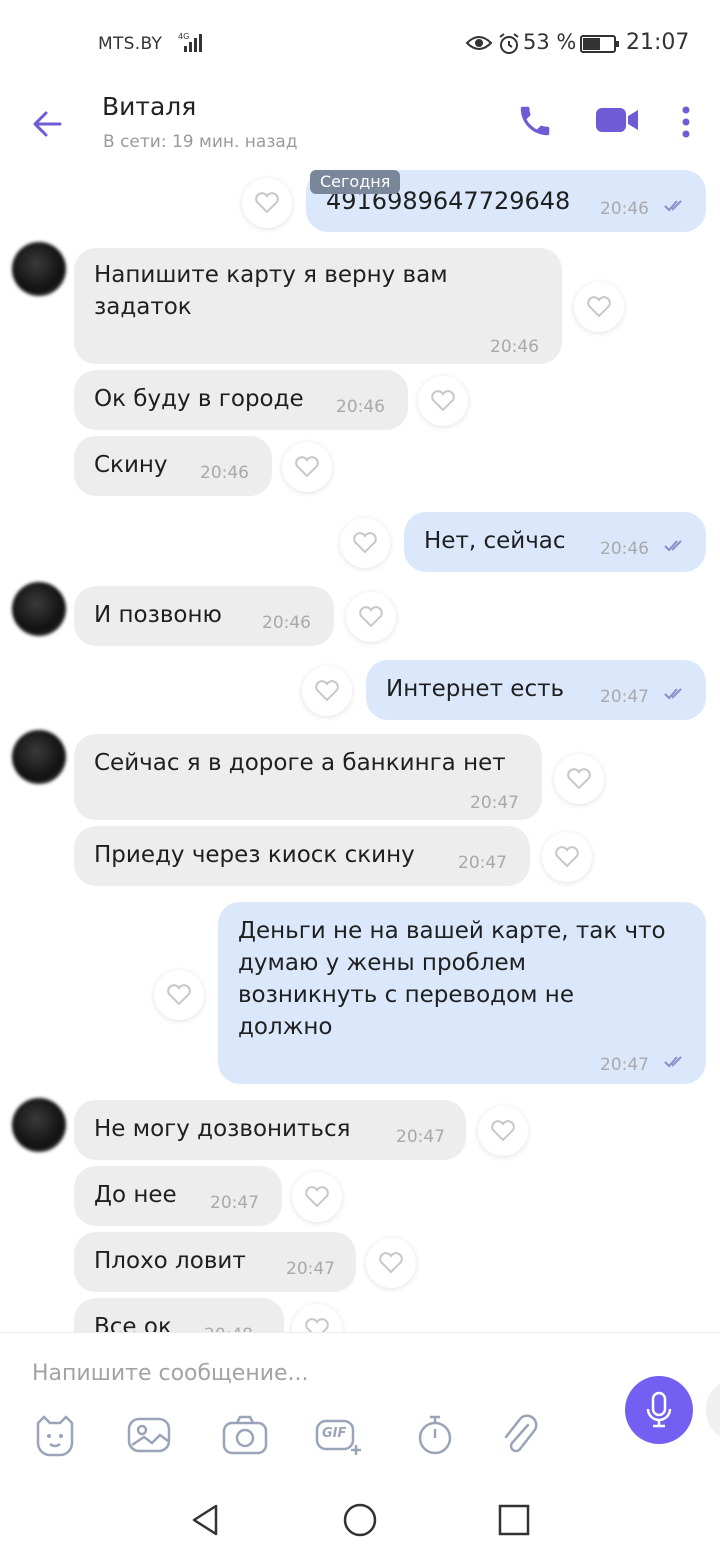  Describe the element at coordinates (135, 1195) in the screenshot. I see `message-text: До нее` at that location.